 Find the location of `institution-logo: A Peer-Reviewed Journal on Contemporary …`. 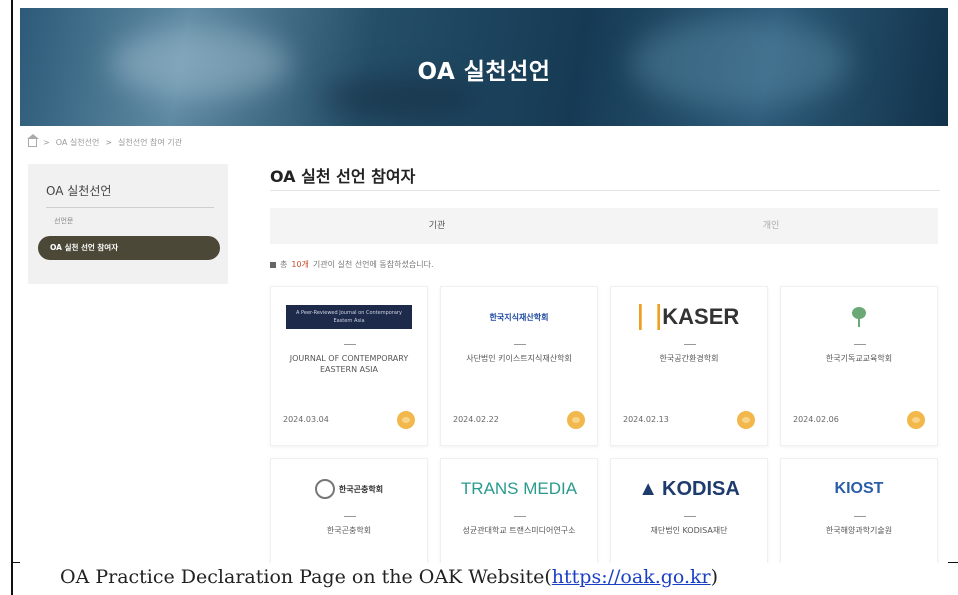

institution-logo: A Peer-Reviewed Journal on Contemporary … is located at coordinates (349, 317).